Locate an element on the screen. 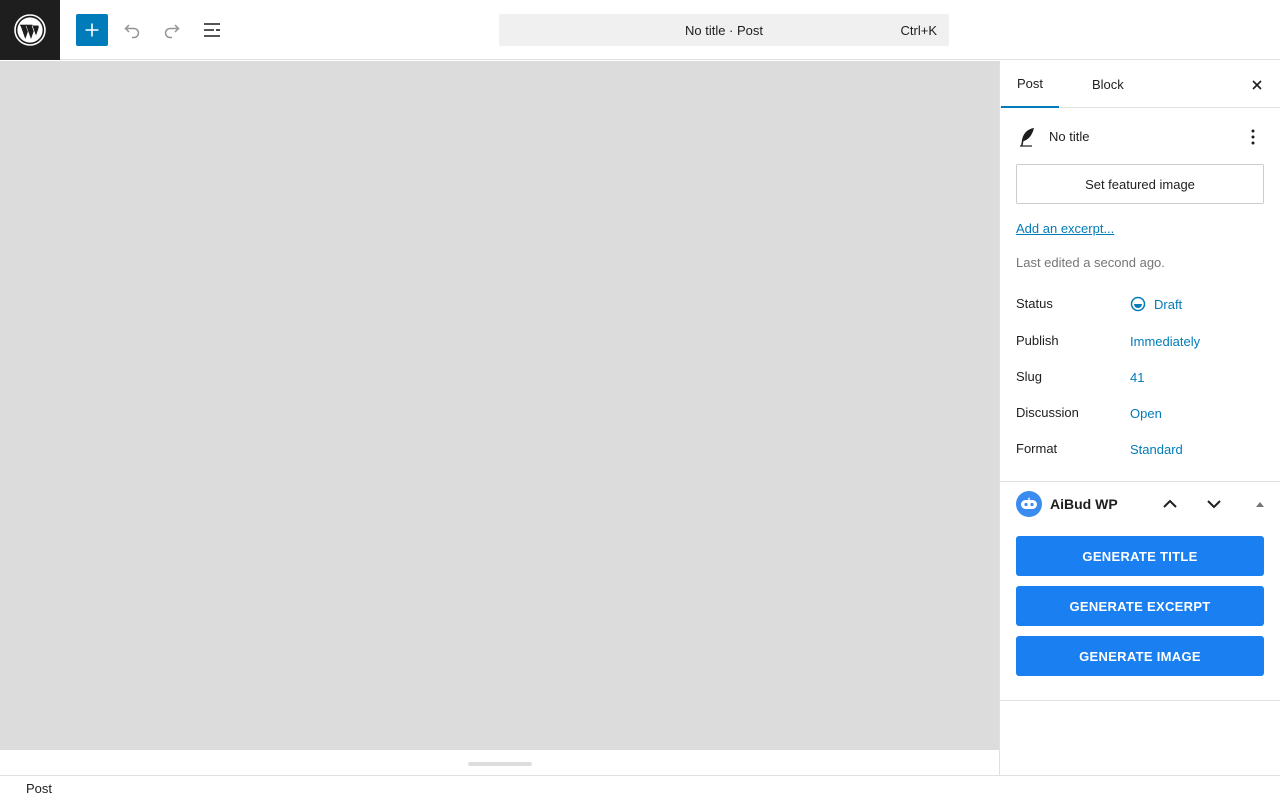 This screenshot has width=1280, height=800. panel-divider is located at coordinates (1140, 481).